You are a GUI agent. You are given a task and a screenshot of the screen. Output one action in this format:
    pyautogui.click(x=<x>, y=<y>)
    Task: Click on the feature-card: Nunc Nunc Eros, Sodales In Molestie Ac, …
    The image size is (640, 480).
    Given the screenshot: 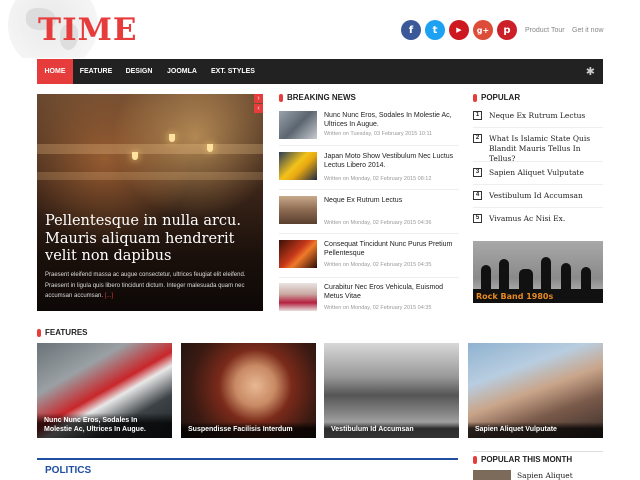 What is the action you would take?
    pyautogui.click(x=104, y=390)
    